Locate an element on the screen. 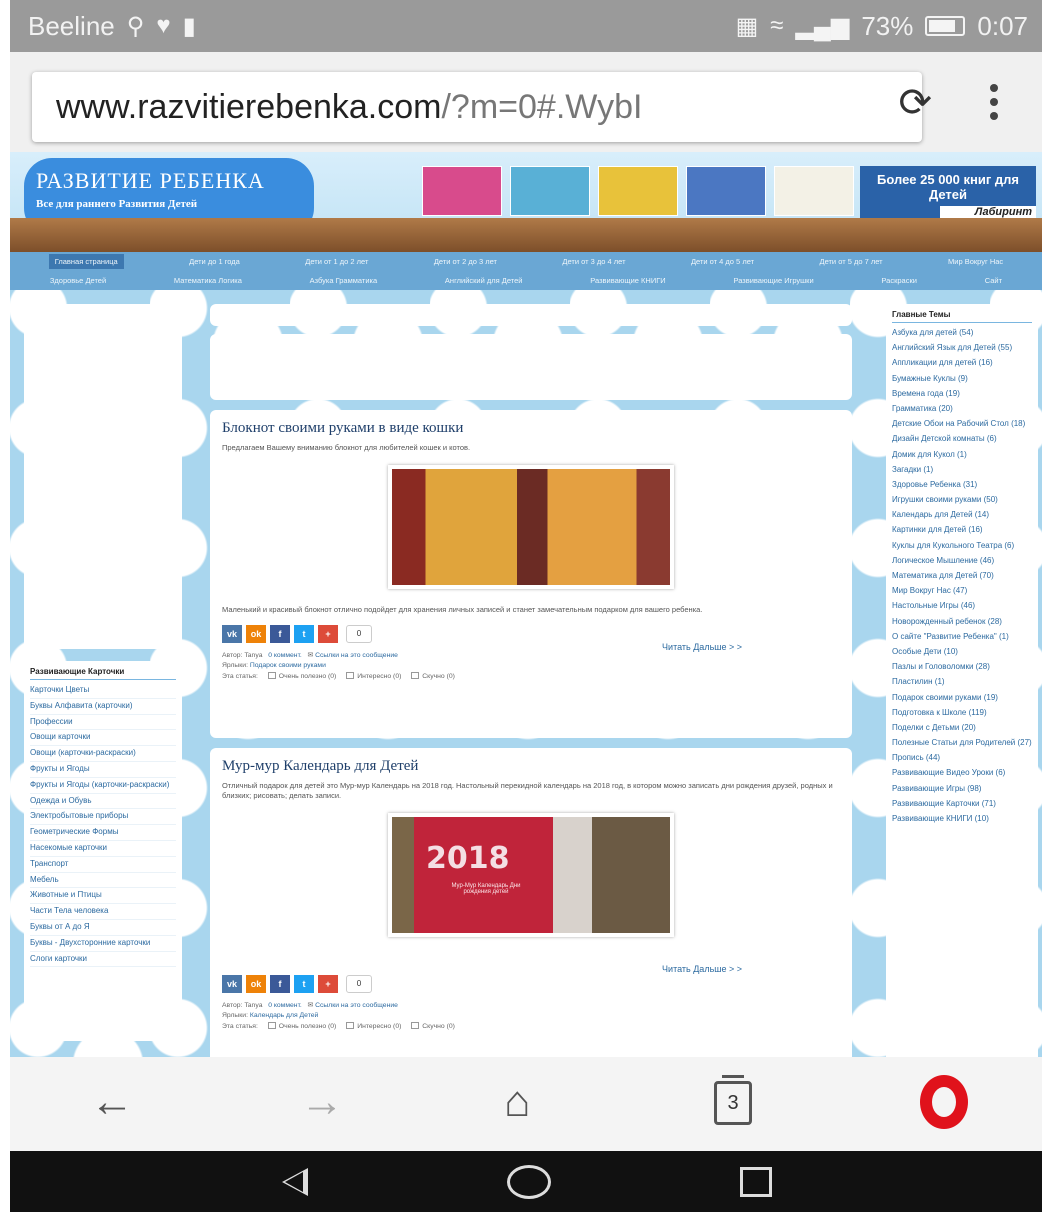 Image resolution: width=1042 pixels, height=1212 pixels. right-menu-item: Пропись (44) is located at coordinates (962, 757).